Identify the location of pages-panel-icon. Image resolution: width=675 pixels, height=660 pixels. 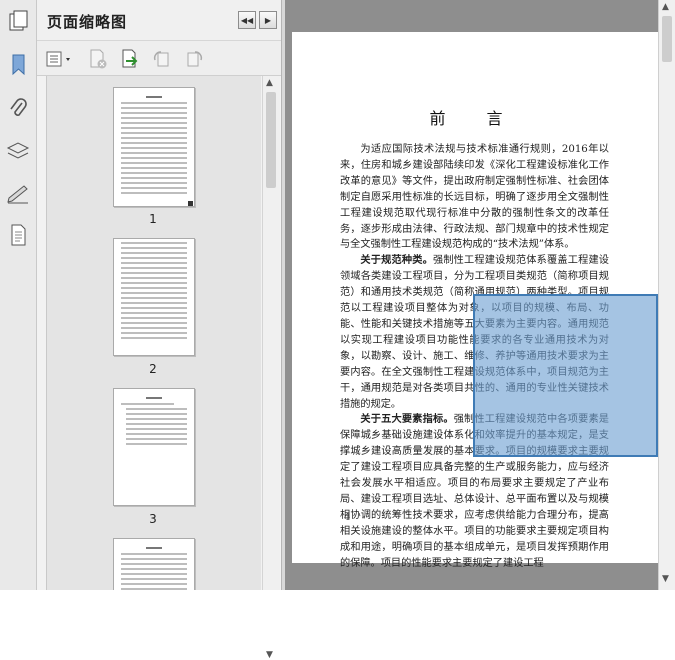
(18, 21).